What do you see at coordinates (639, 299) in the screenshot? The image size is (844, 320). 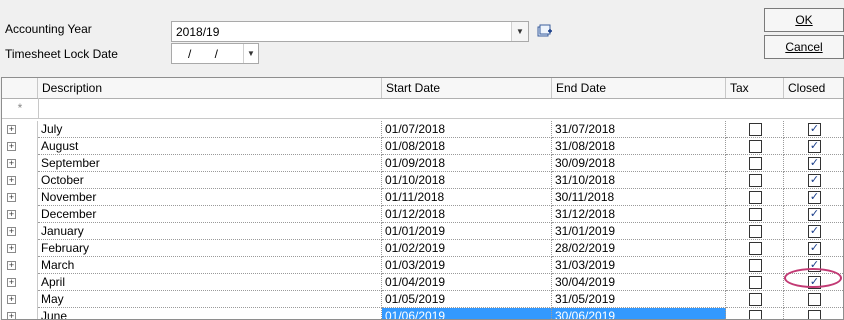 I see `cell-end-date: 31/05/2019` at bounding box center [639, 299].